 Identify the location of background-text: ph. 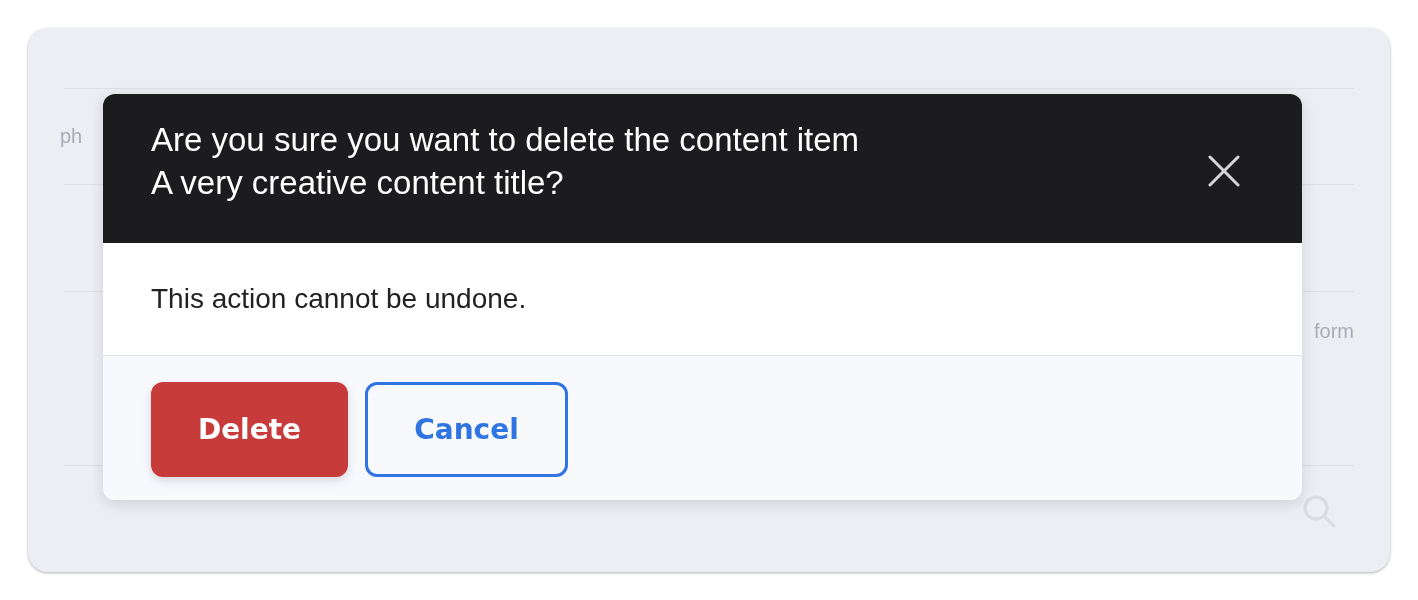
(71, 136).